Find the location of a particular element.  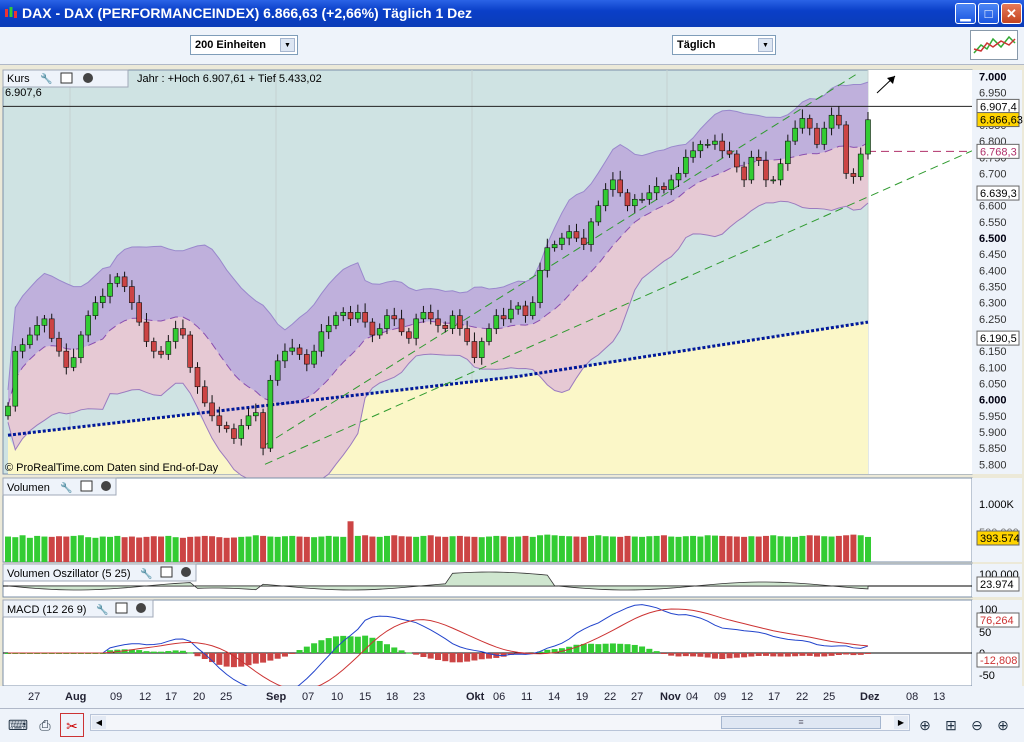

x-axis-label: 12 is located at coordinates (145, 697).